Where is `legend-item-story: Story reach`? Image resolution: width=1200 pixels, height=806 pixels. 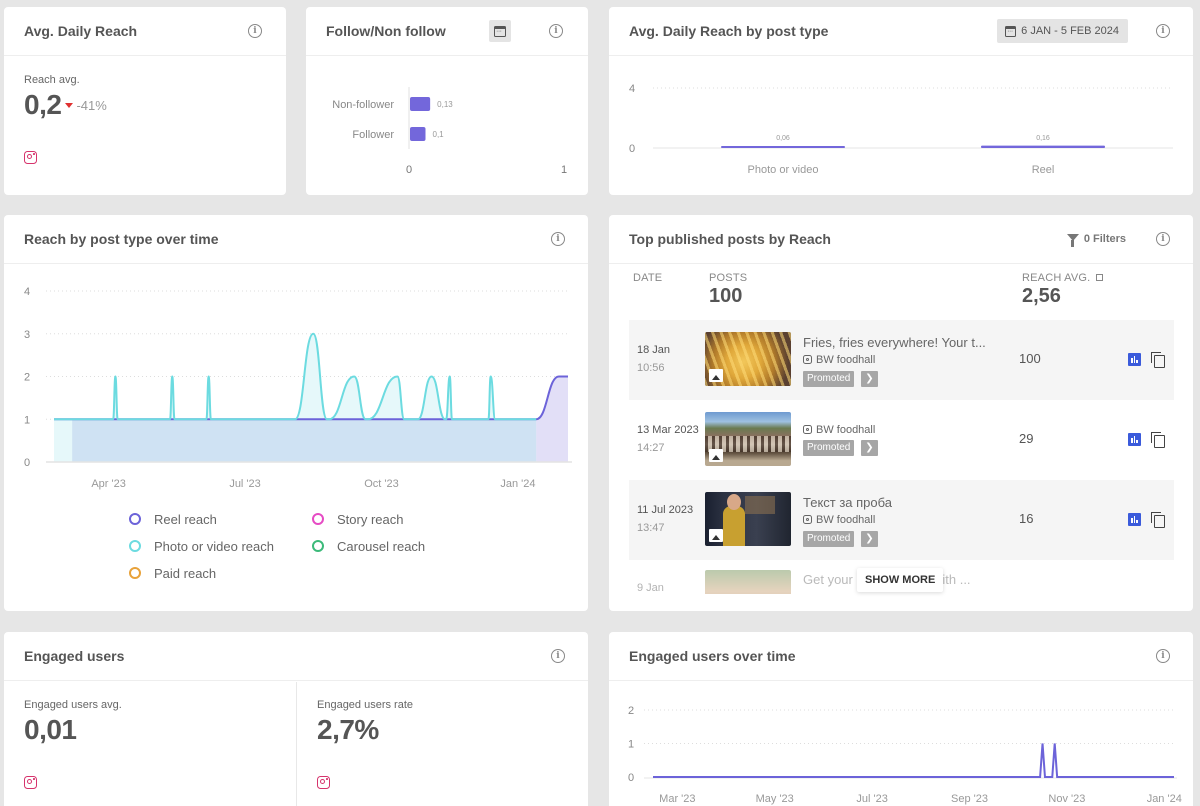 legend-item-story: Story reach is located at coordinates (387, 519).